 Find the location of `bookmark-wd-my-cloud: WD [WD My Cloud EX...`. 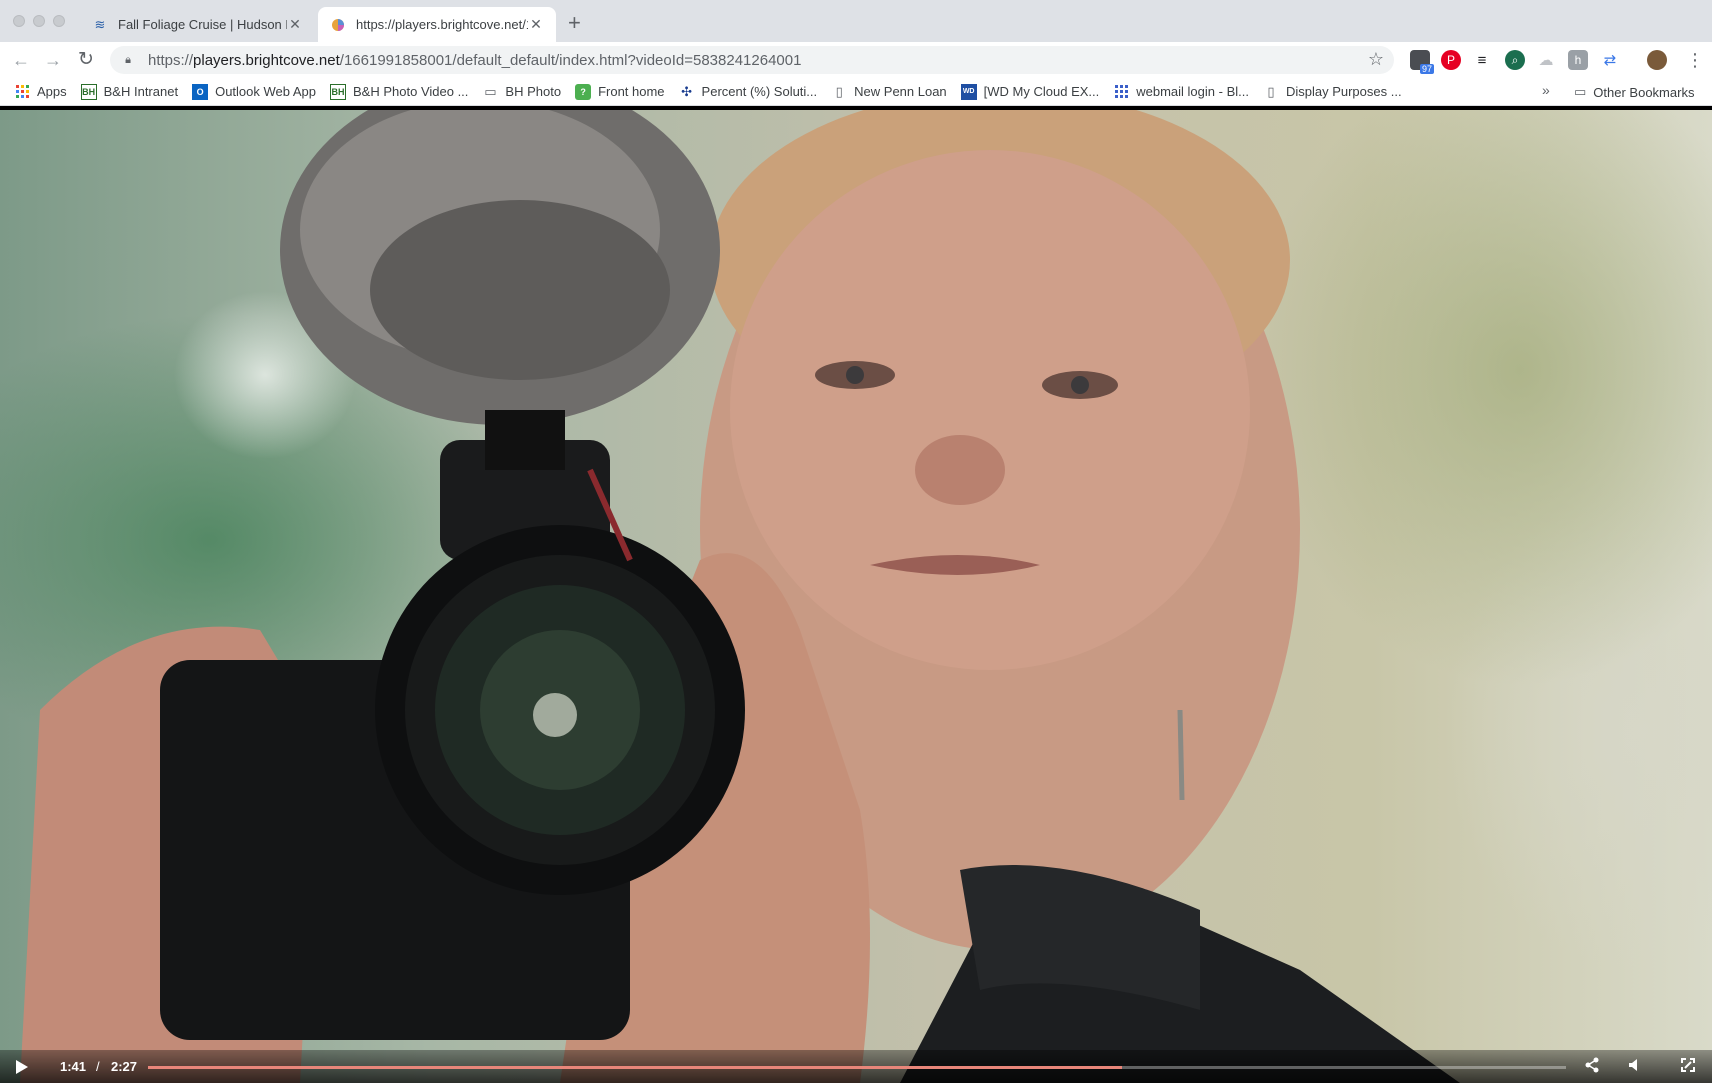

bookmark-wd-my-cloud: WD [WD My Cloud EX... is located at coordinates (1030, 91).